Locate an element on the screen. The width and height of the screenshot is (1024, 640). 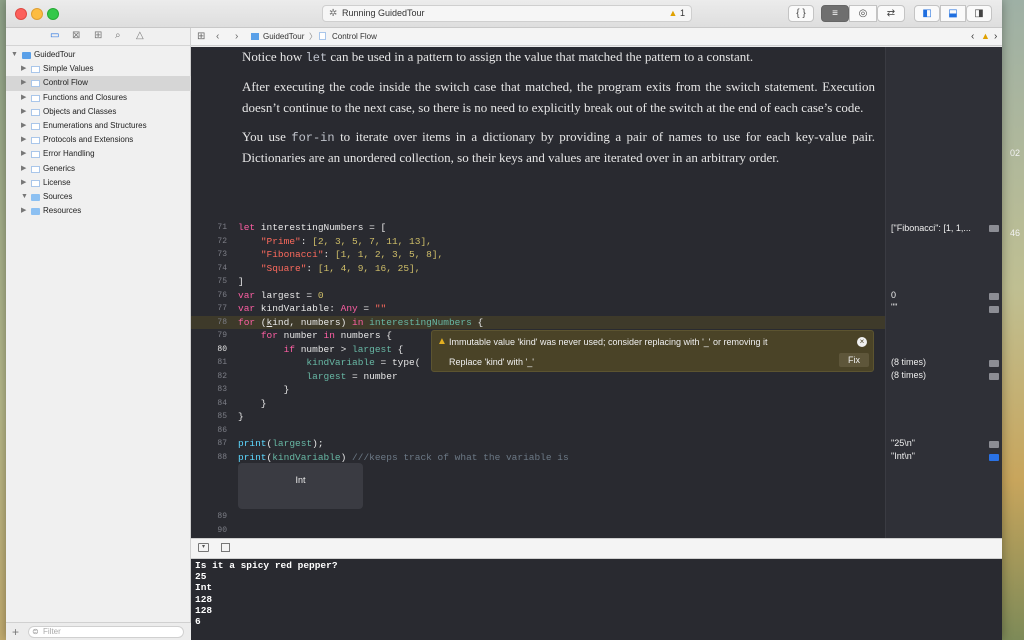
code-line: 85} is located at coordinates (538, 417).